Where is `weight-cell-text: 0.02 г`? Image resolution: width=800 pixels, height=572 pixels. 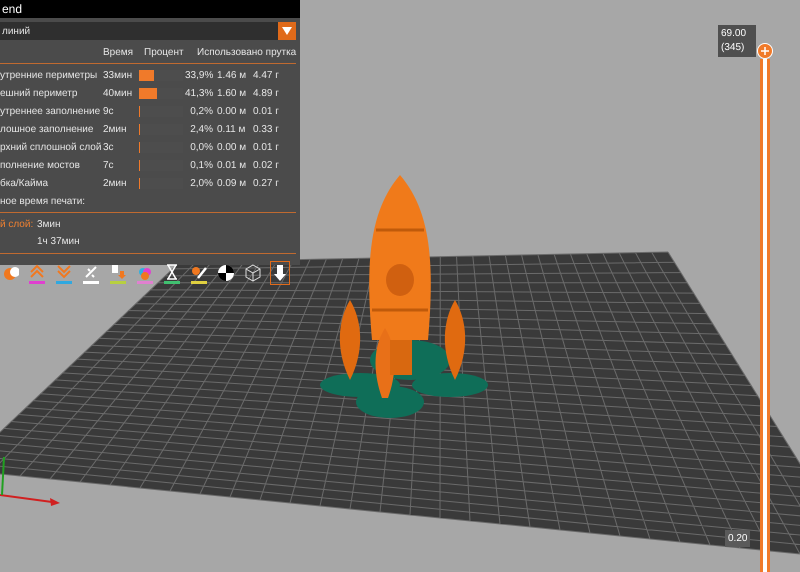
weight-cell-text: 0.02 г is located at coordinates (266, 165).